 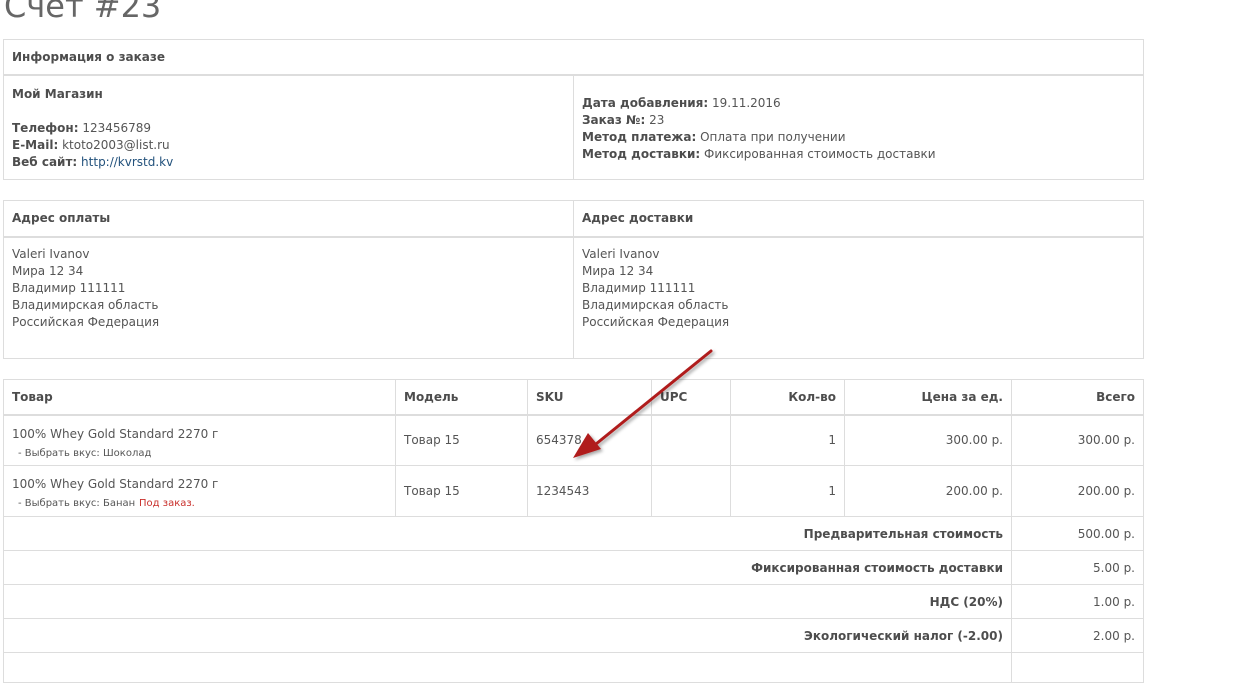 I want to click on vat-value: 1.00 р., so click(x=1077, y=601).